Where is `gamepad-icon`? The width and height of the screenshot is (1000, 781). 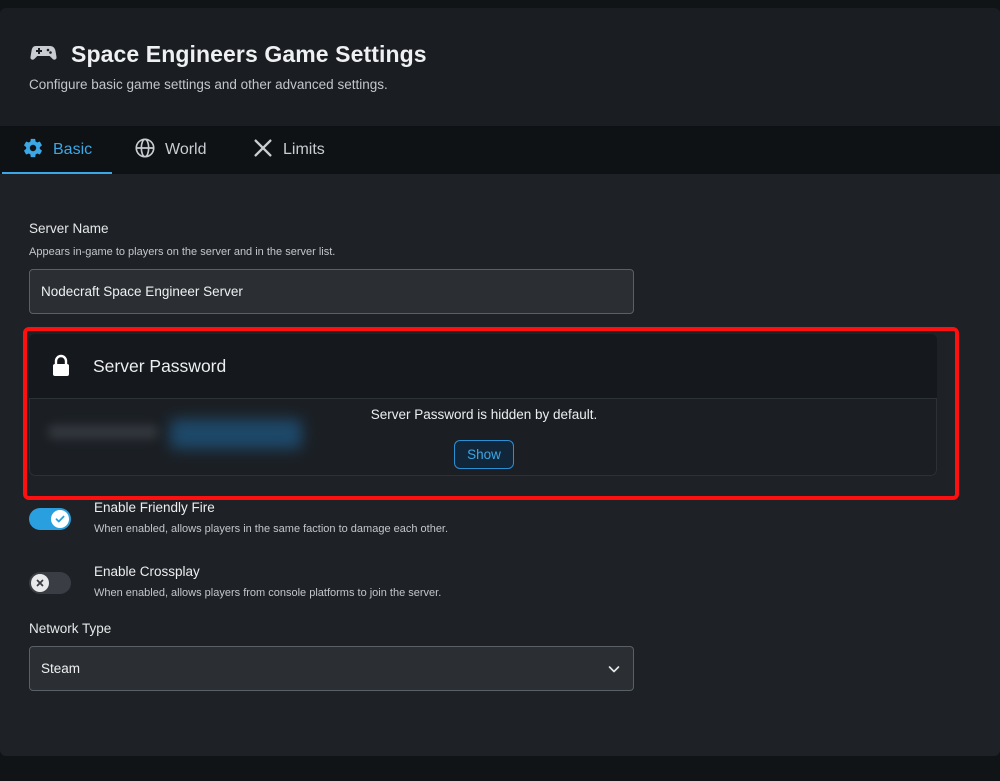
gamepad-icon is located at coordinates (43, 54).